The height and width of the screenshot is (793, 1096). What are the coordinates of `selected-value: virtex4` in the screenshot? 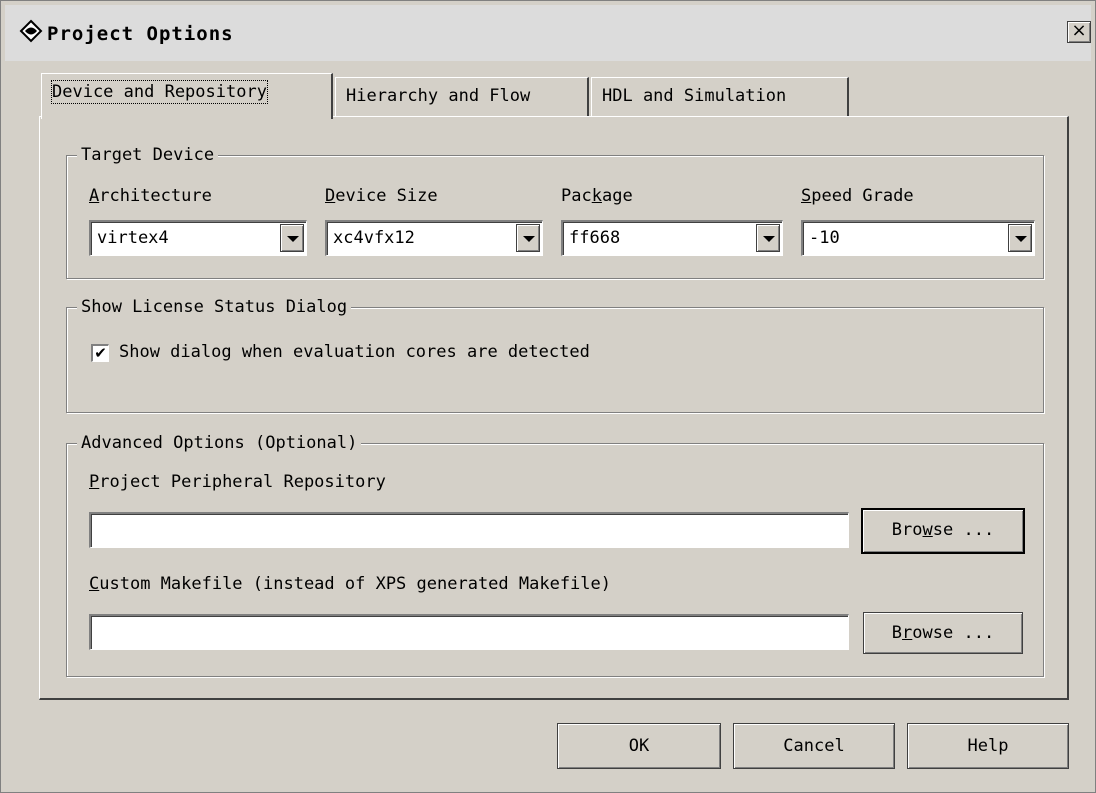 It's located at (133, 238).